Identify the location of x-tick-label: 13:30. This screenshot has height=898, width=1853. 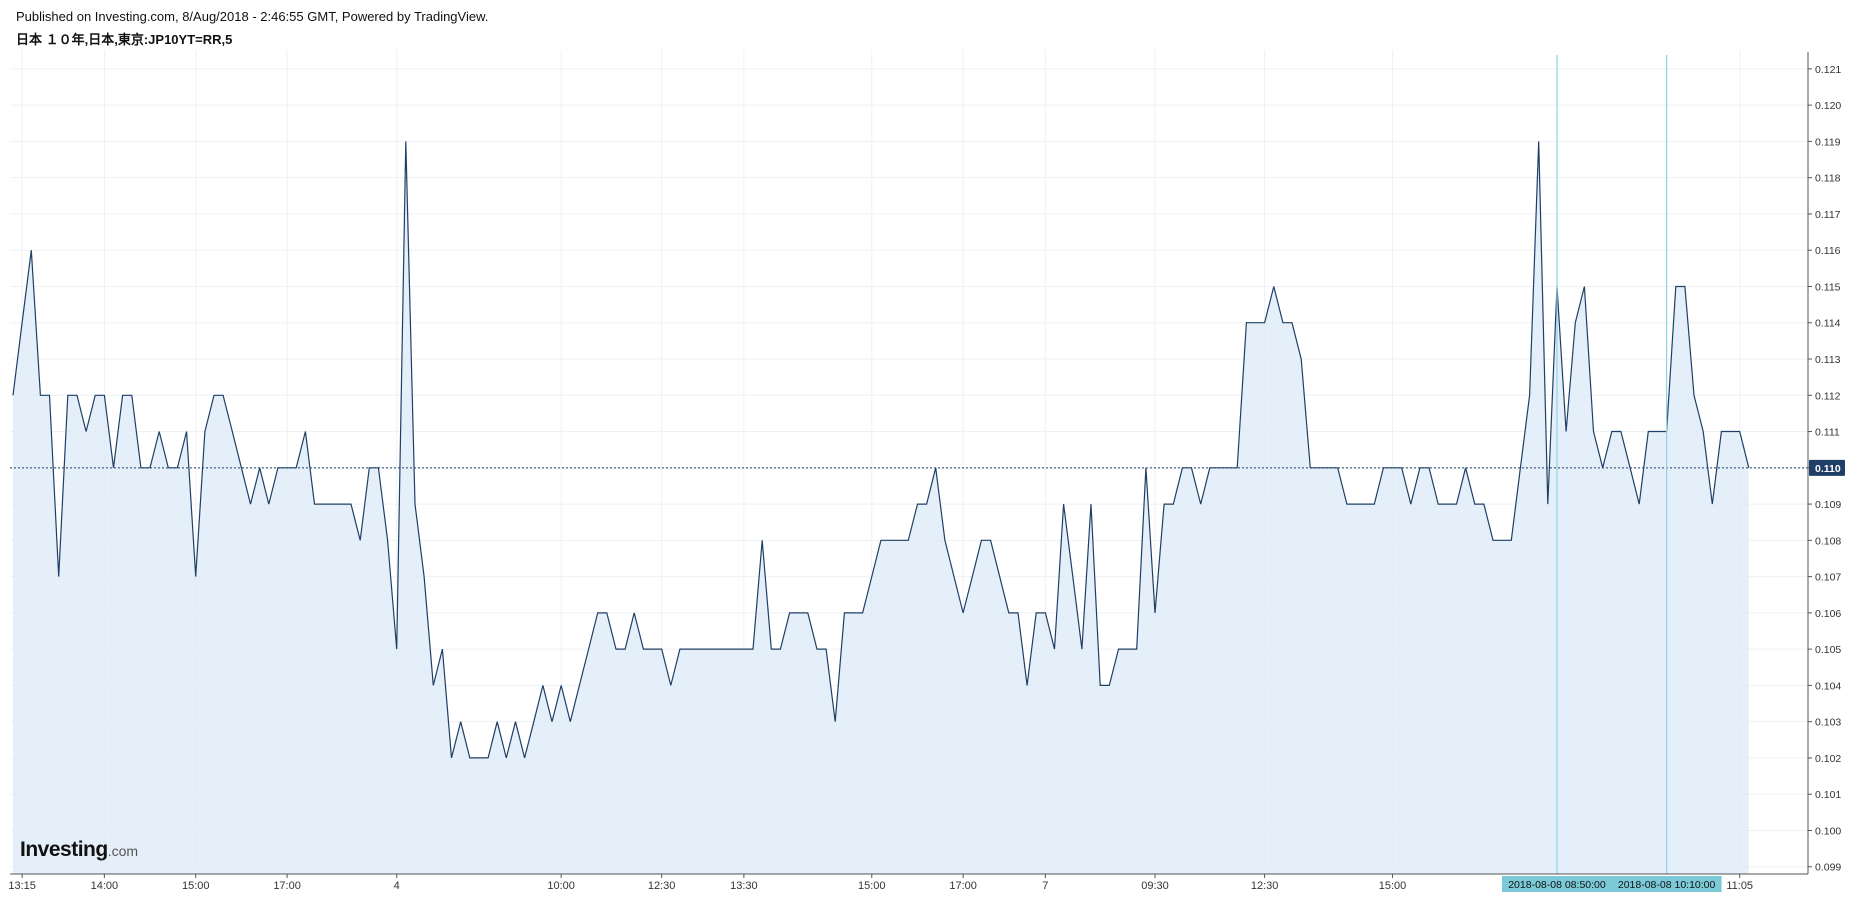
(744, 886).